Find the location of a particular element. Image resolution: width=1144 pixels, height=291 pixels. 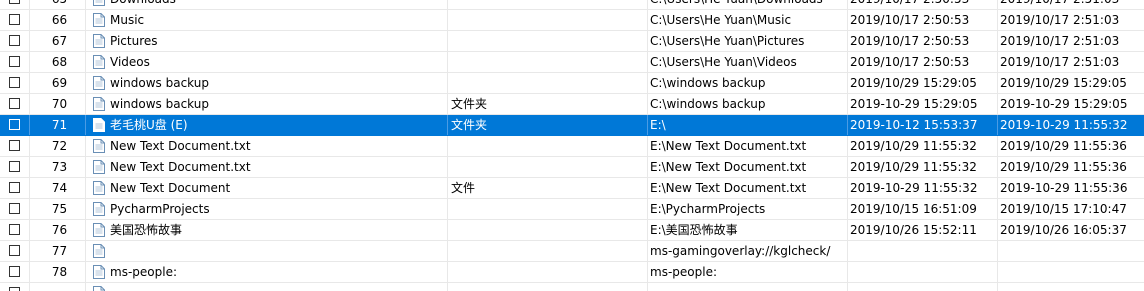

table-row: 78 ms-people: ms-people: is located at coordinates (572, 272).